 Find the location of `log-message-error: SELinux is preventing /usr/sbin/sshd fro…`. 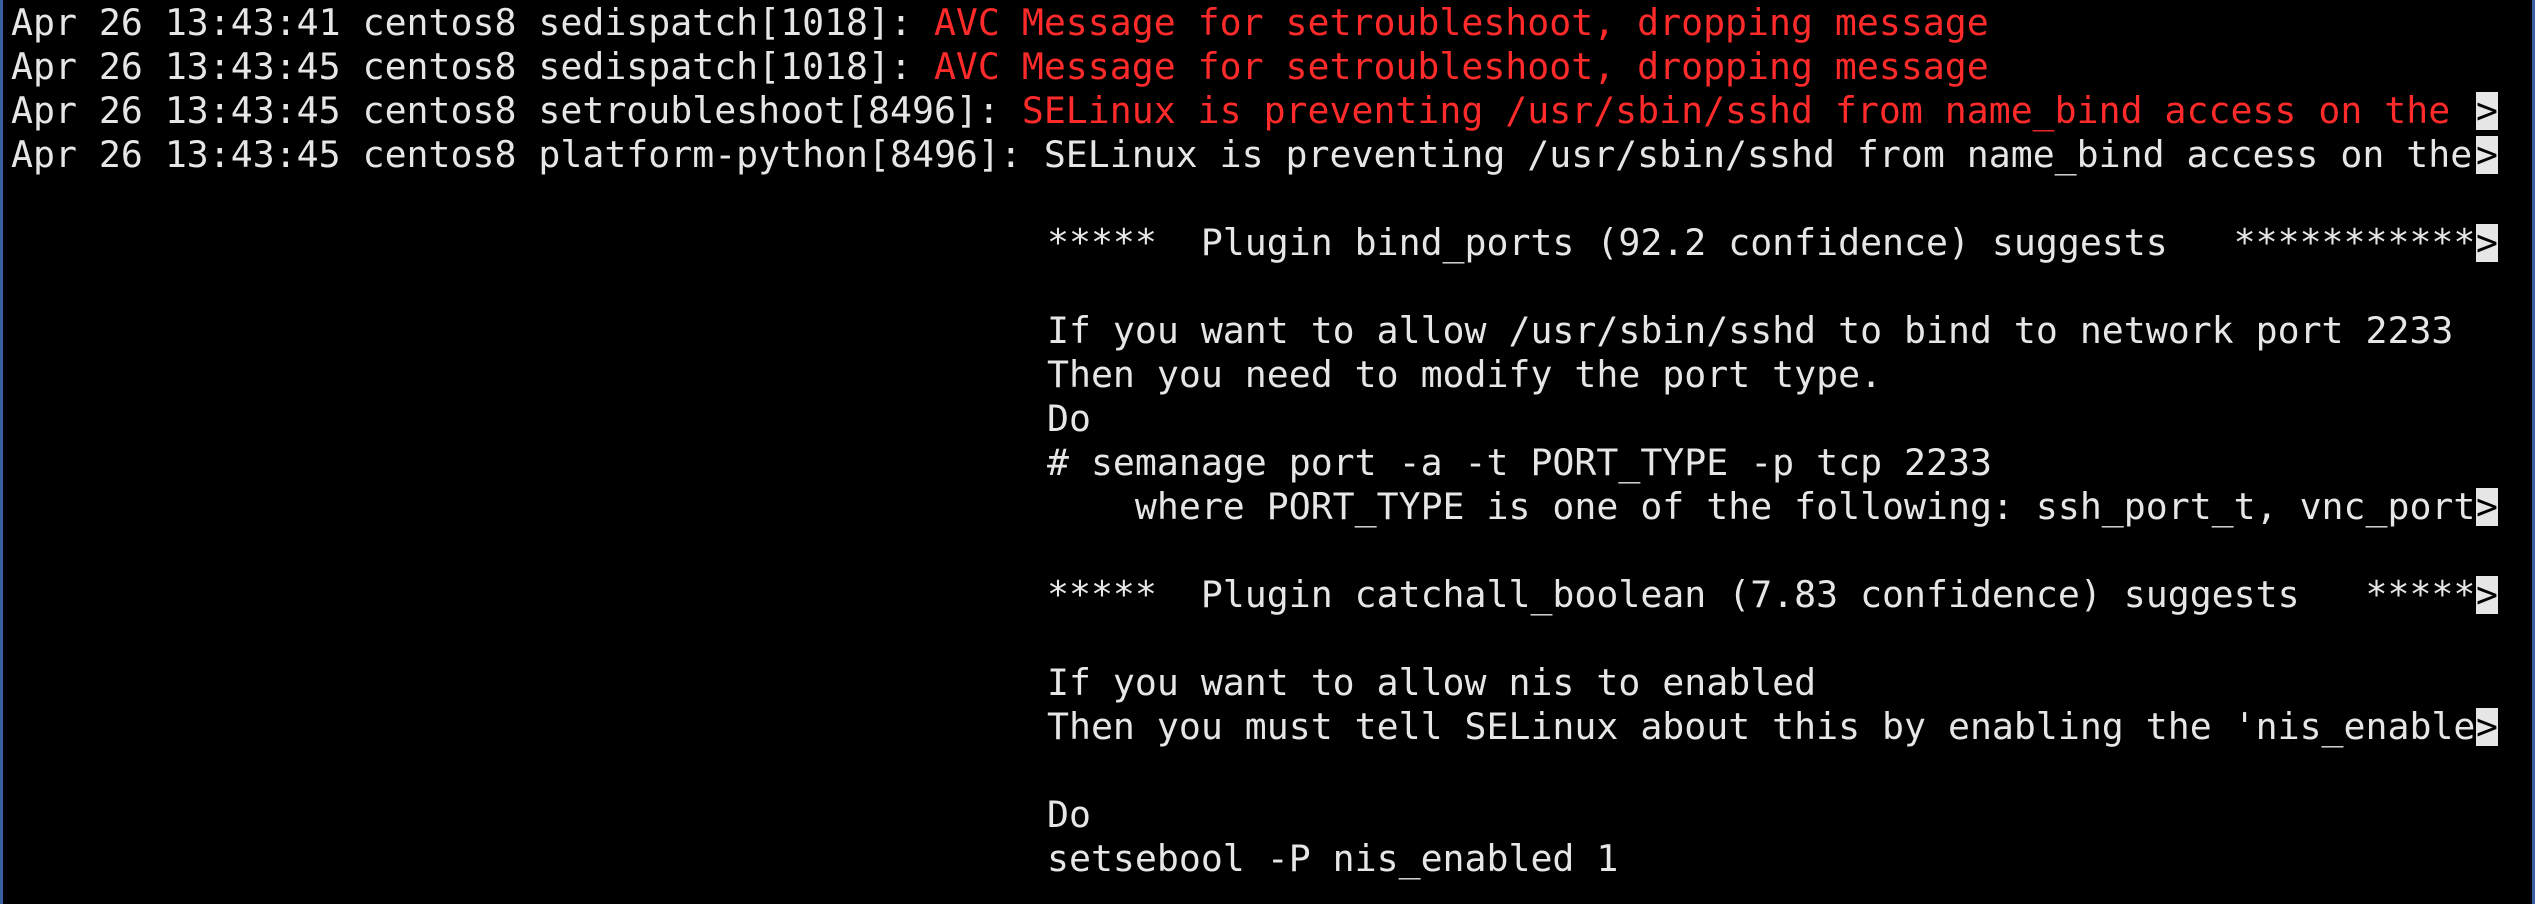

log-message-error: SELinux is preventing /usr/sbin/sshd fro… is located at coordinates (1747, 110).